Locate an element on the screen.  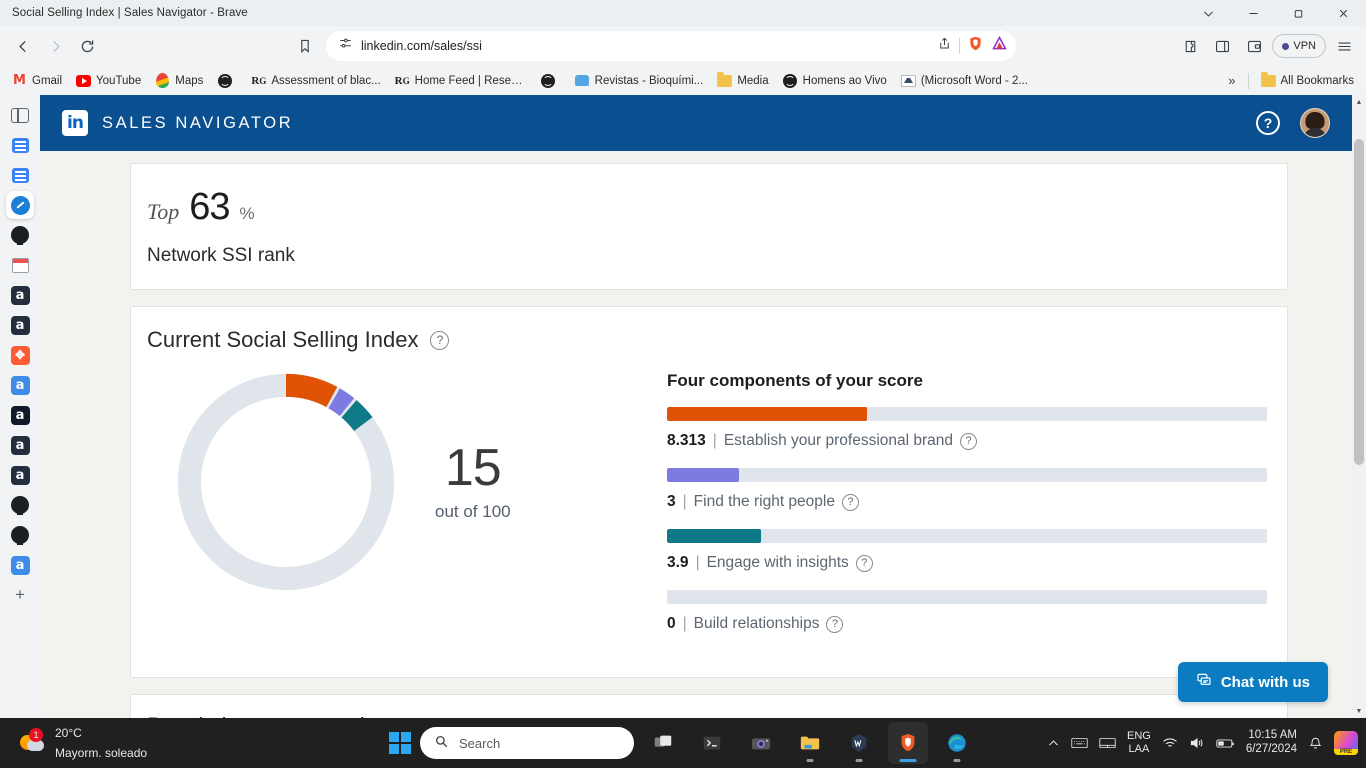
scroll-down-icon: ▼ is located at coordinates (1359, 711).